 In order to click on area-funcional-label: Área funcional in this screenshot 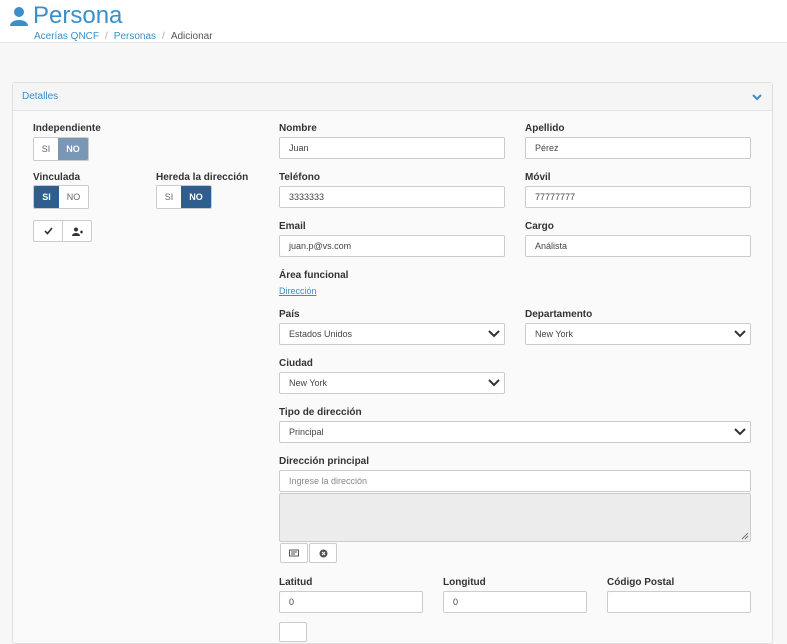, I will do `click(314, 275)`.